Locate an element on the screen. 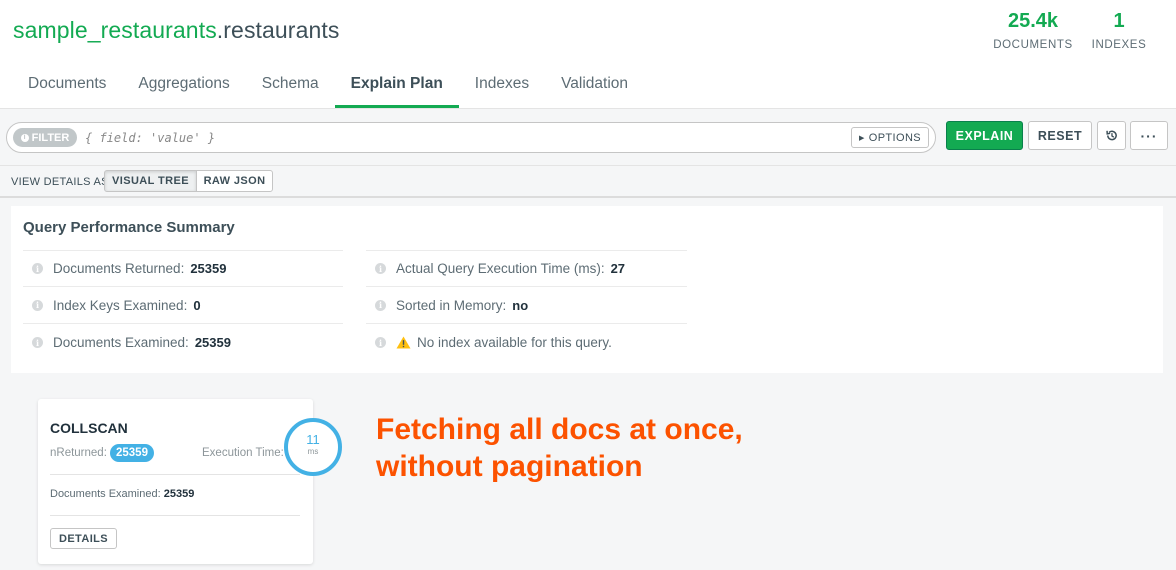 Image resolution: width=1176 pixels, height=570 pixels. nreturned-label: nReturned: is located at coordinates (78, 453).